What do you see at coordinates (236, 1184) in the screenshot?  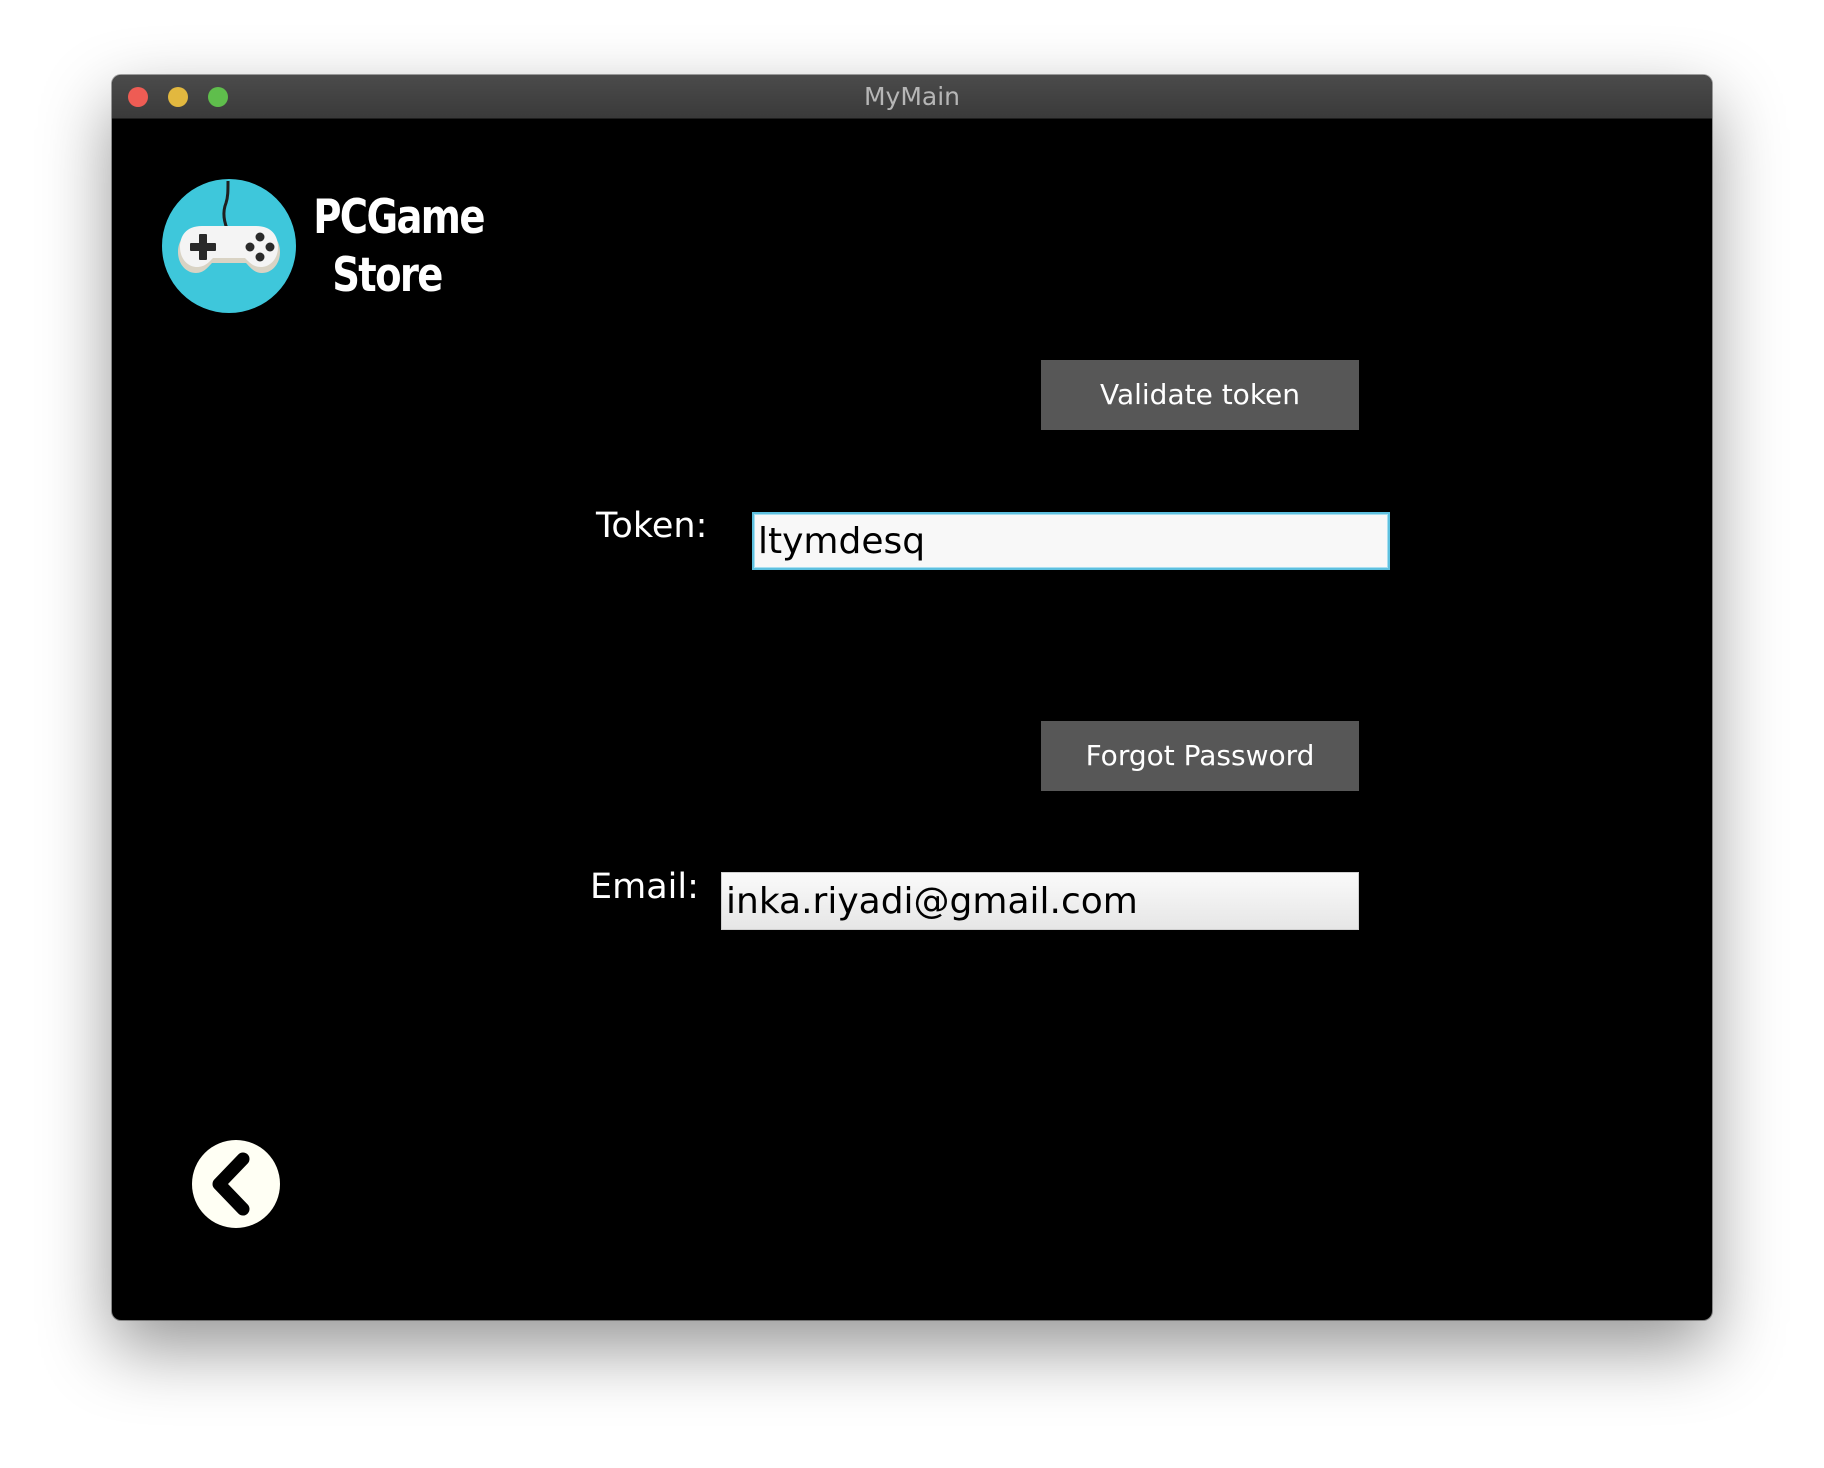 I see `back-button` at bounding box center [236, 1184].